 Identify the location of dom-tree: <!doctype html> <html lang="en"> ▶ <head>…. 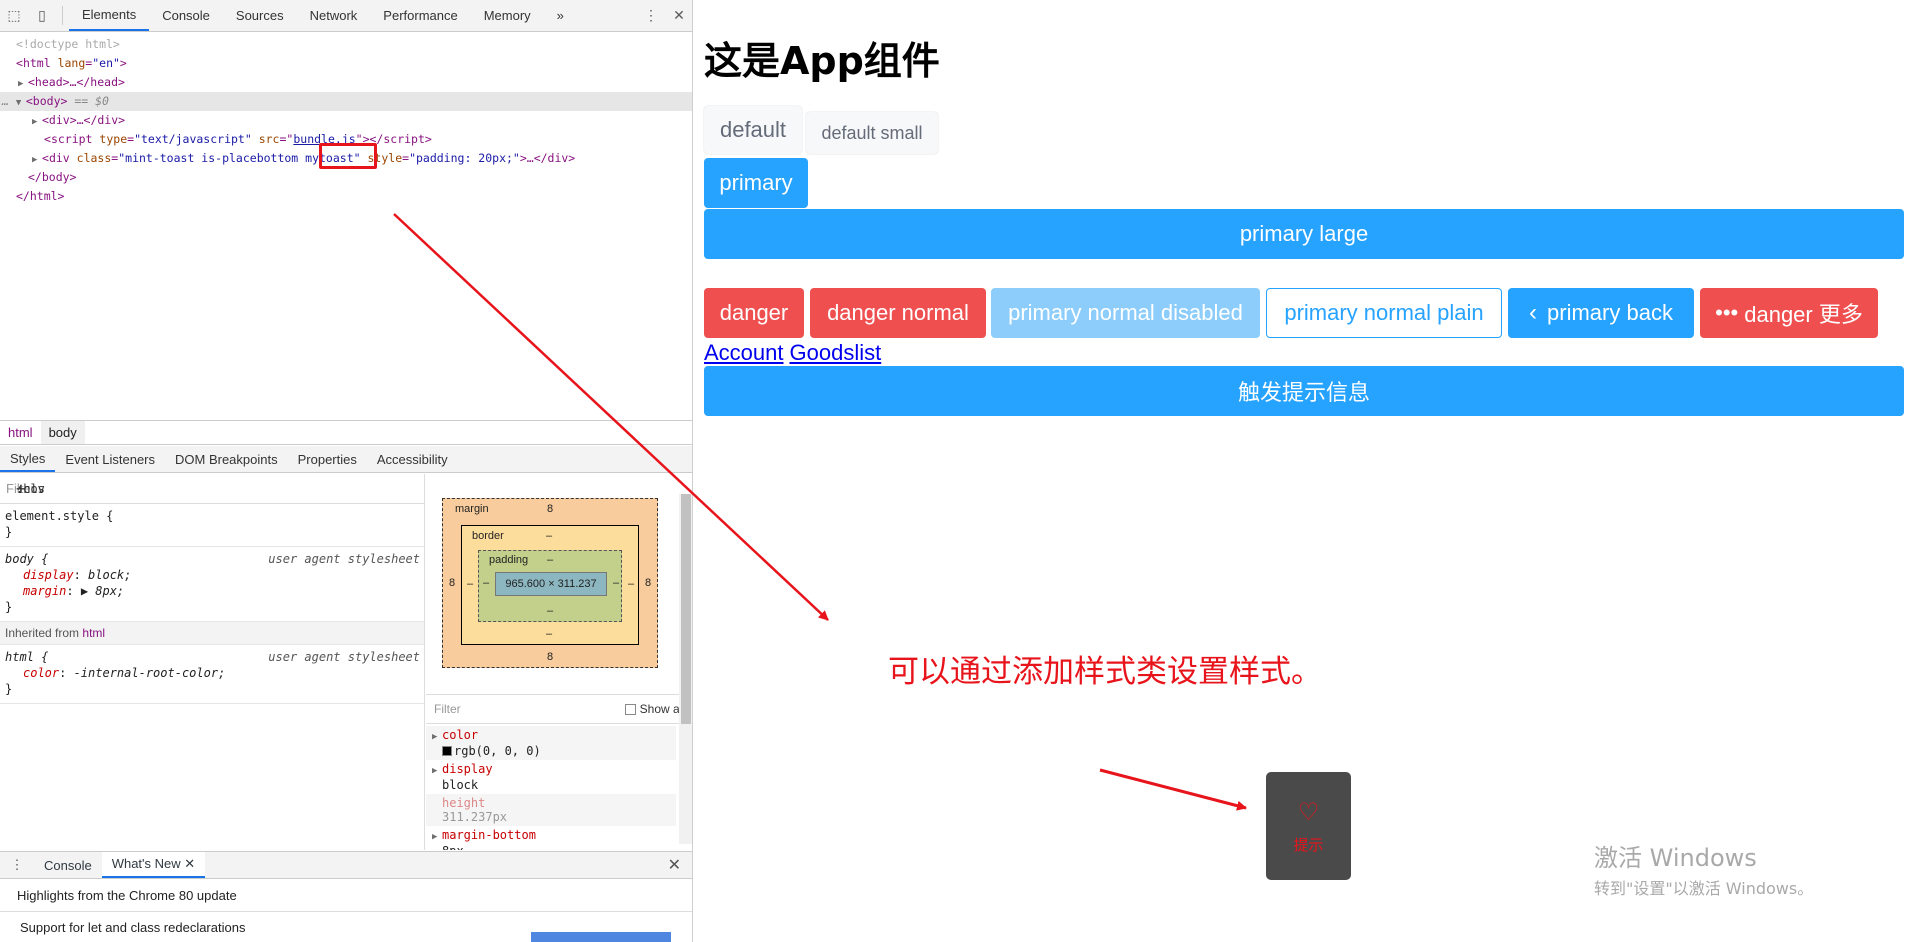
(346, 120).